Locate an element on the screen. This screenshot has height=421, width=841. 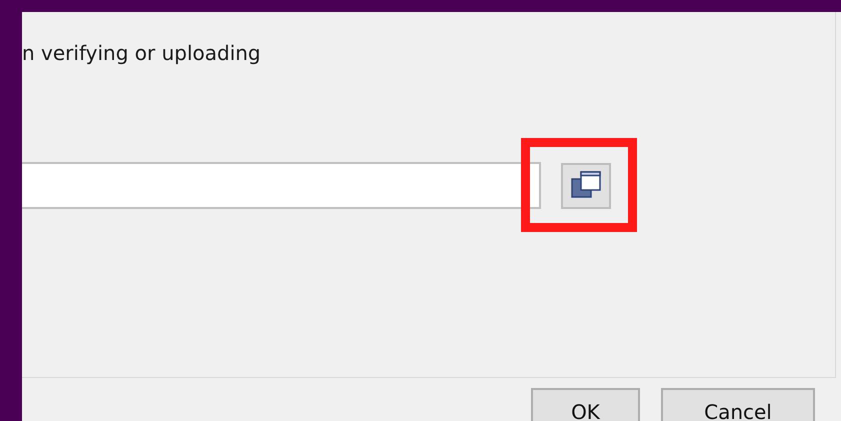
path-field is located at coordinates (281, 185).